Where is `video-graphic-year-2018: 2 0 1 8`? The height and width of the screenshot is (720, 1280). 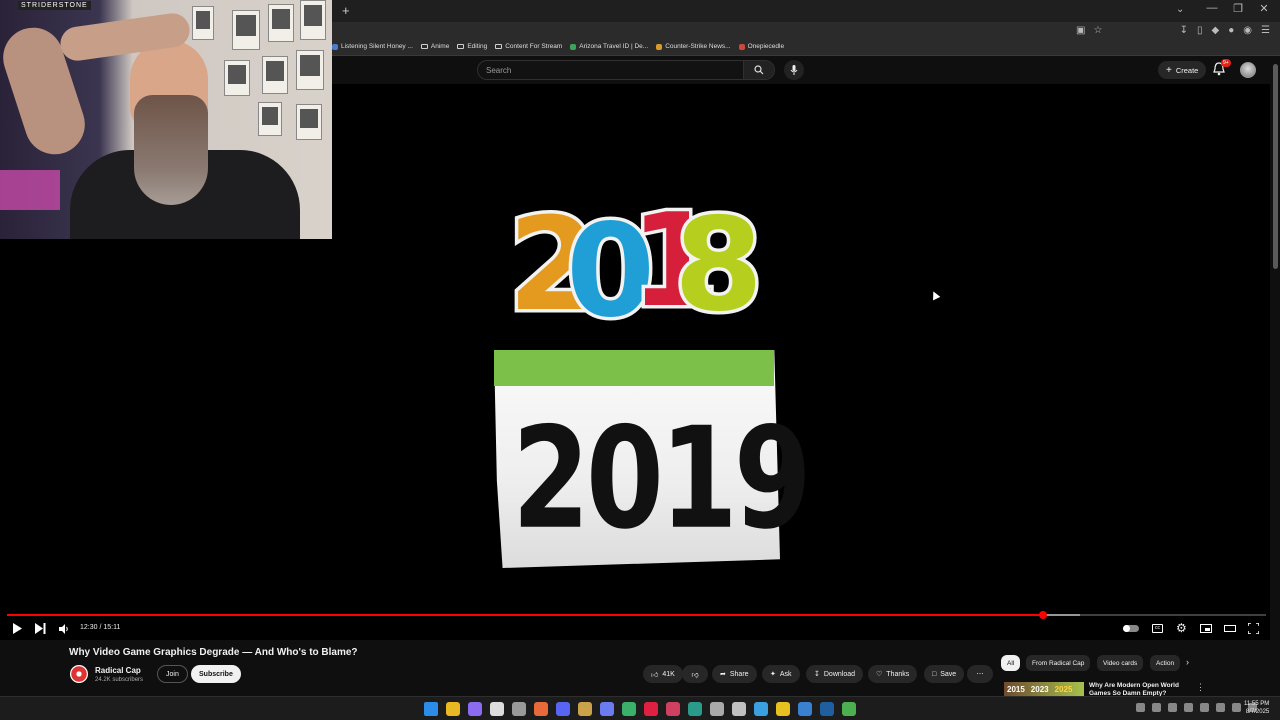 video-graphic-year-2018: 2 0 1 8 is located at coordinates (635, 266).